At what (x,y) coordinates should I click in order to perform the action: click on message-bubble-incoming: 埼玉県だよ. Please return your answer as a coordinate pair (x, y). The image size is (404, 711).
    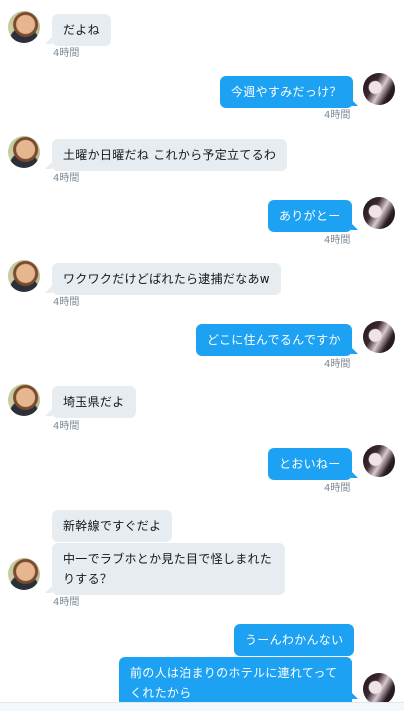
    Looking at the image, I should click on (94, 402).